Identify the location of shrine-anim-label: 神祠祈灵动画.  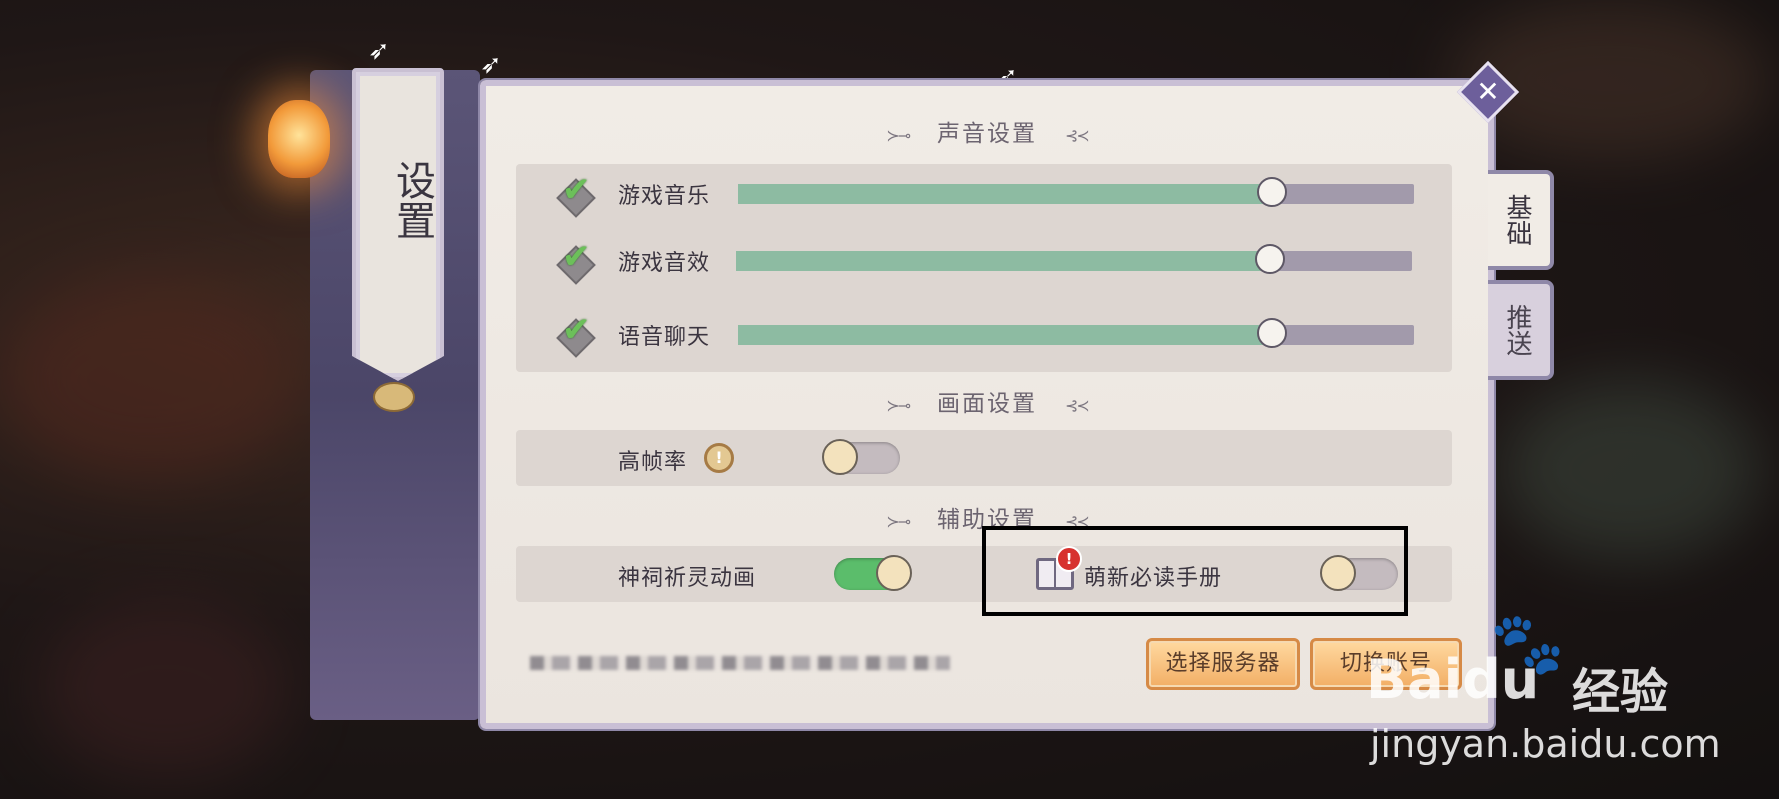
(687, 578).